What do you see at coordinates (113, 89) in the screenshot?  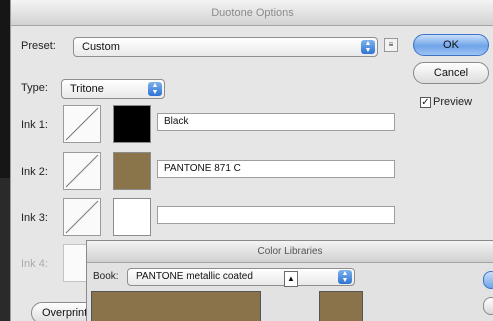 I see `type-select: Tritone ▲ ▼` at bounding box center [113, 89].